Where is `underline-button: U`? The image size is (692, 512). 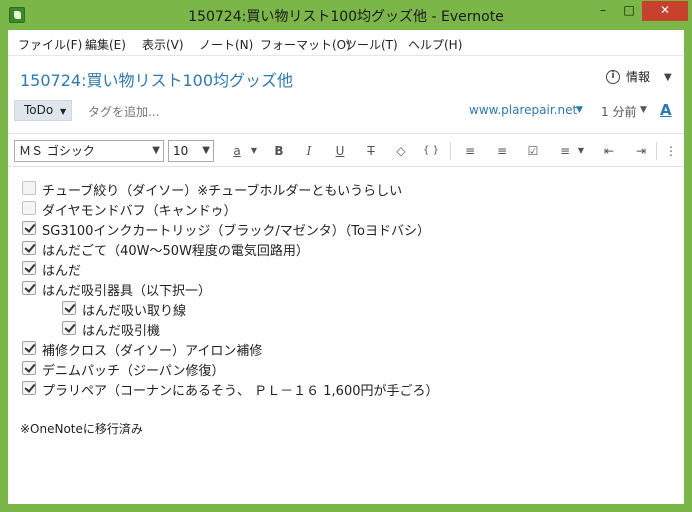 underline-button: U is located at coordinates (340, 151).